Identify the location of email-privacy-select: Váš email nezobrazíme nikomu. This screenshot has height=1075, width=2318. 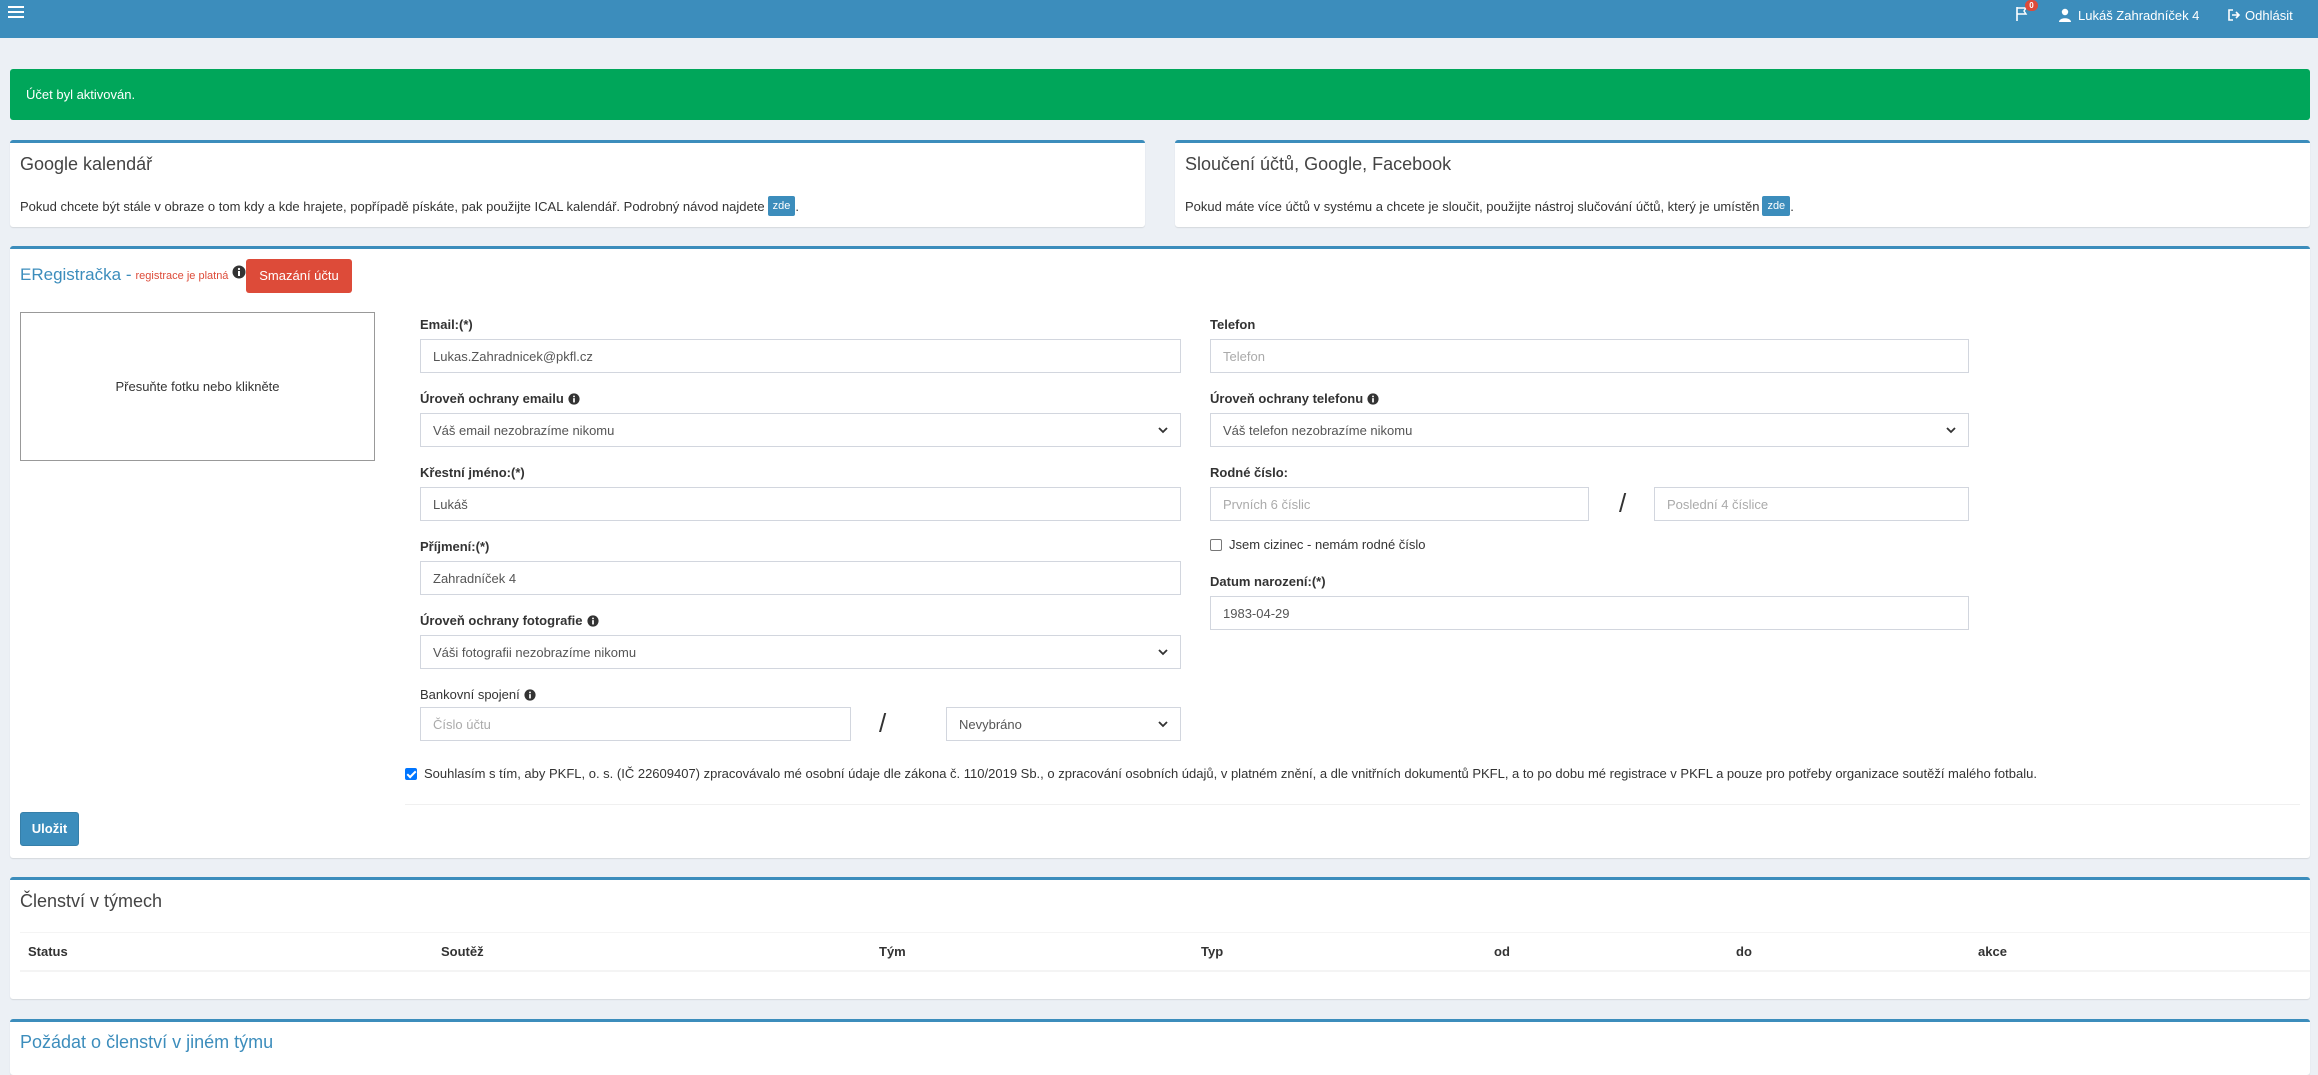
(800, 430).